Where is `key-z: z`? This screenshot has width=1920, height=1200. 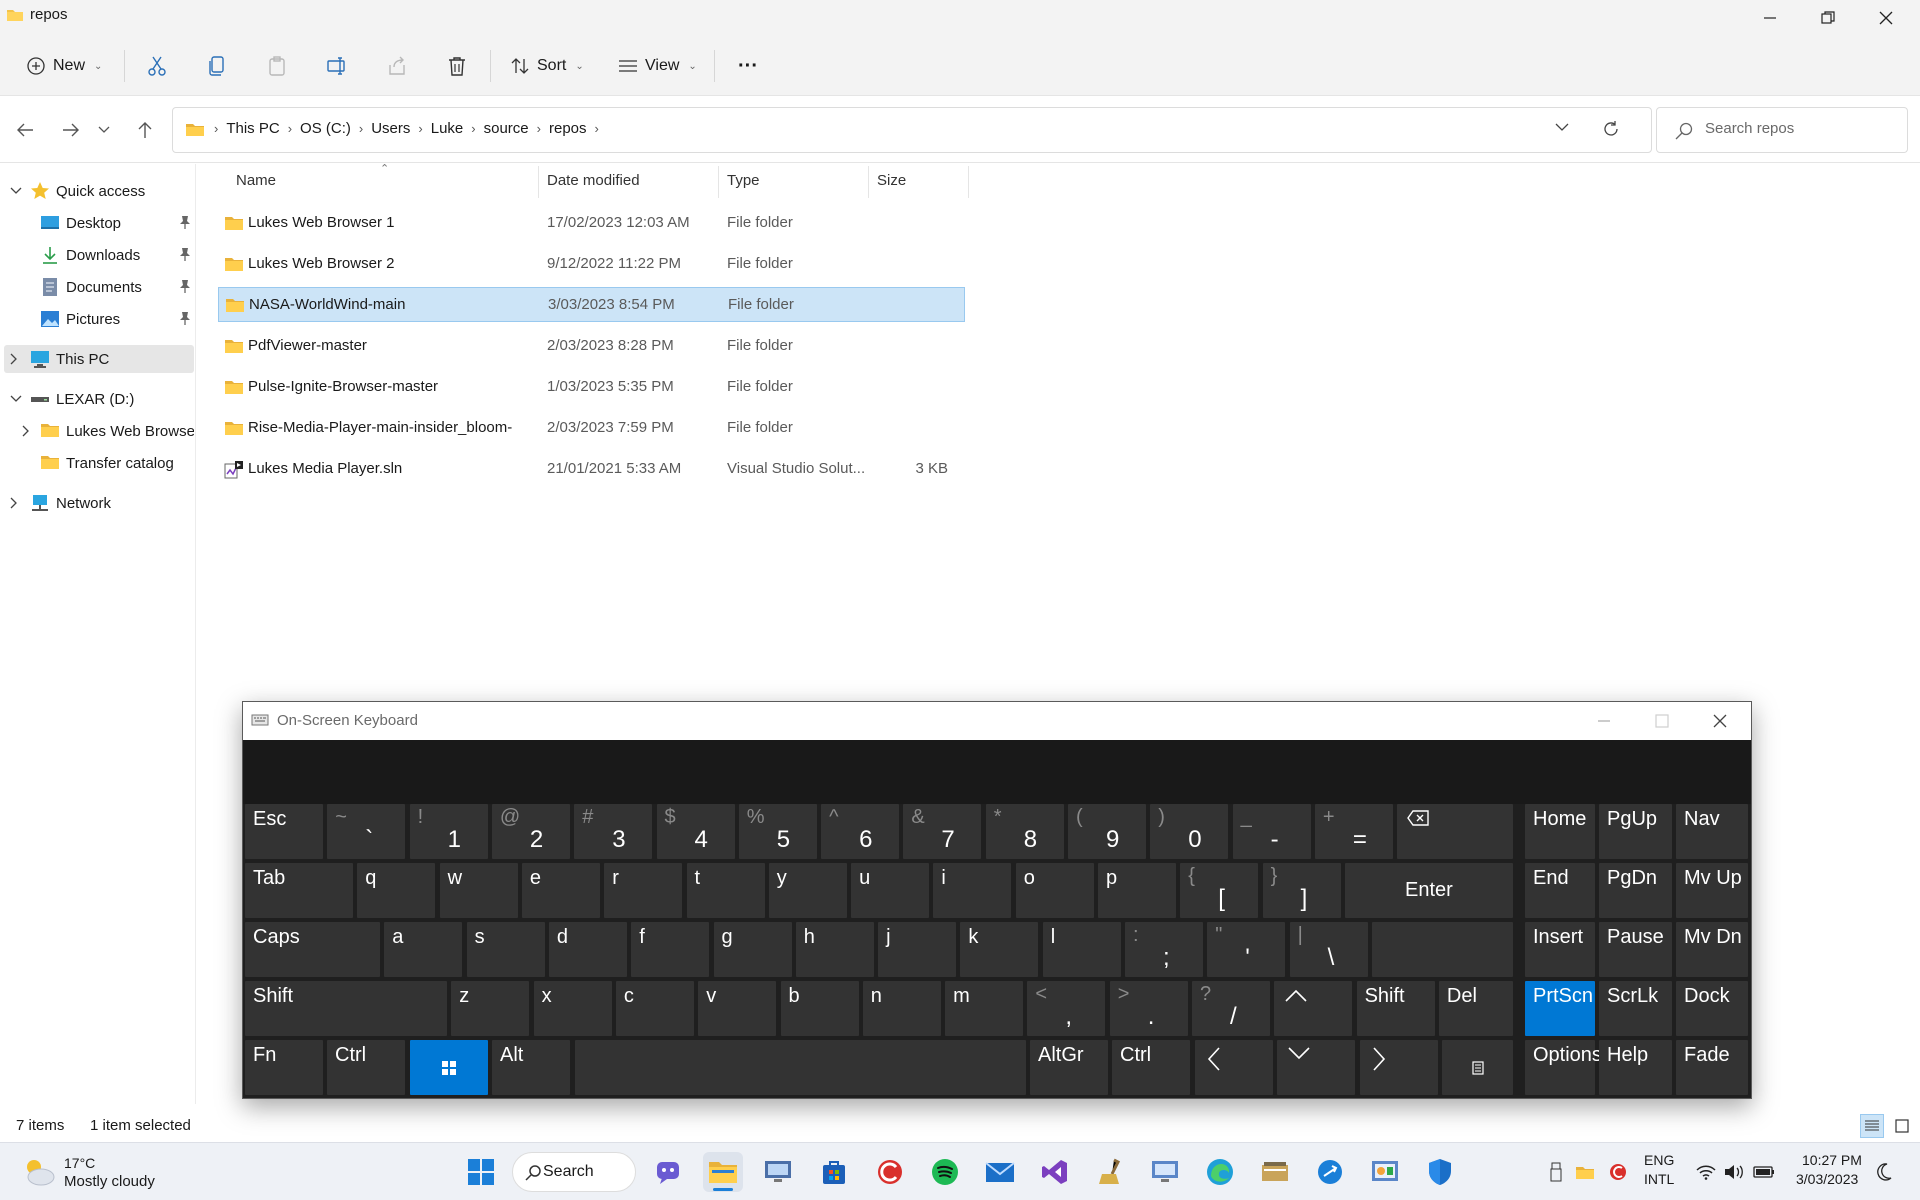 key-z: z is located at coordinates (490, 1008).